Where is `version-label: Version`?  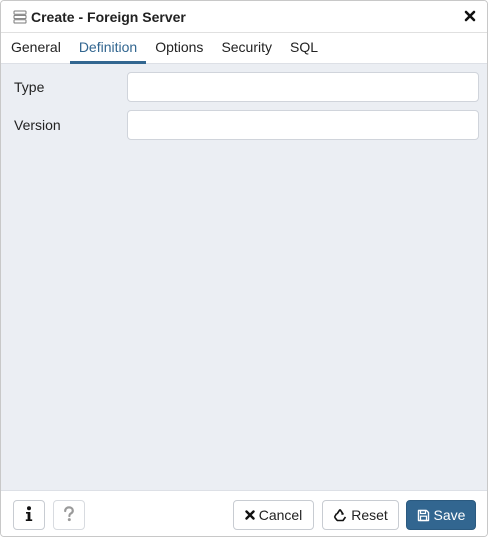
version-label: Version is located at coordinates (37, 125).